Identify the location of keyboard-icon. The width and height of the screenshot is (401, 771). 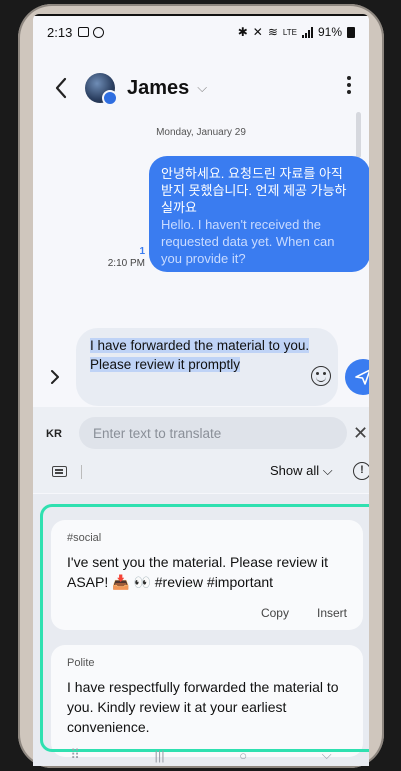
(59, 471).